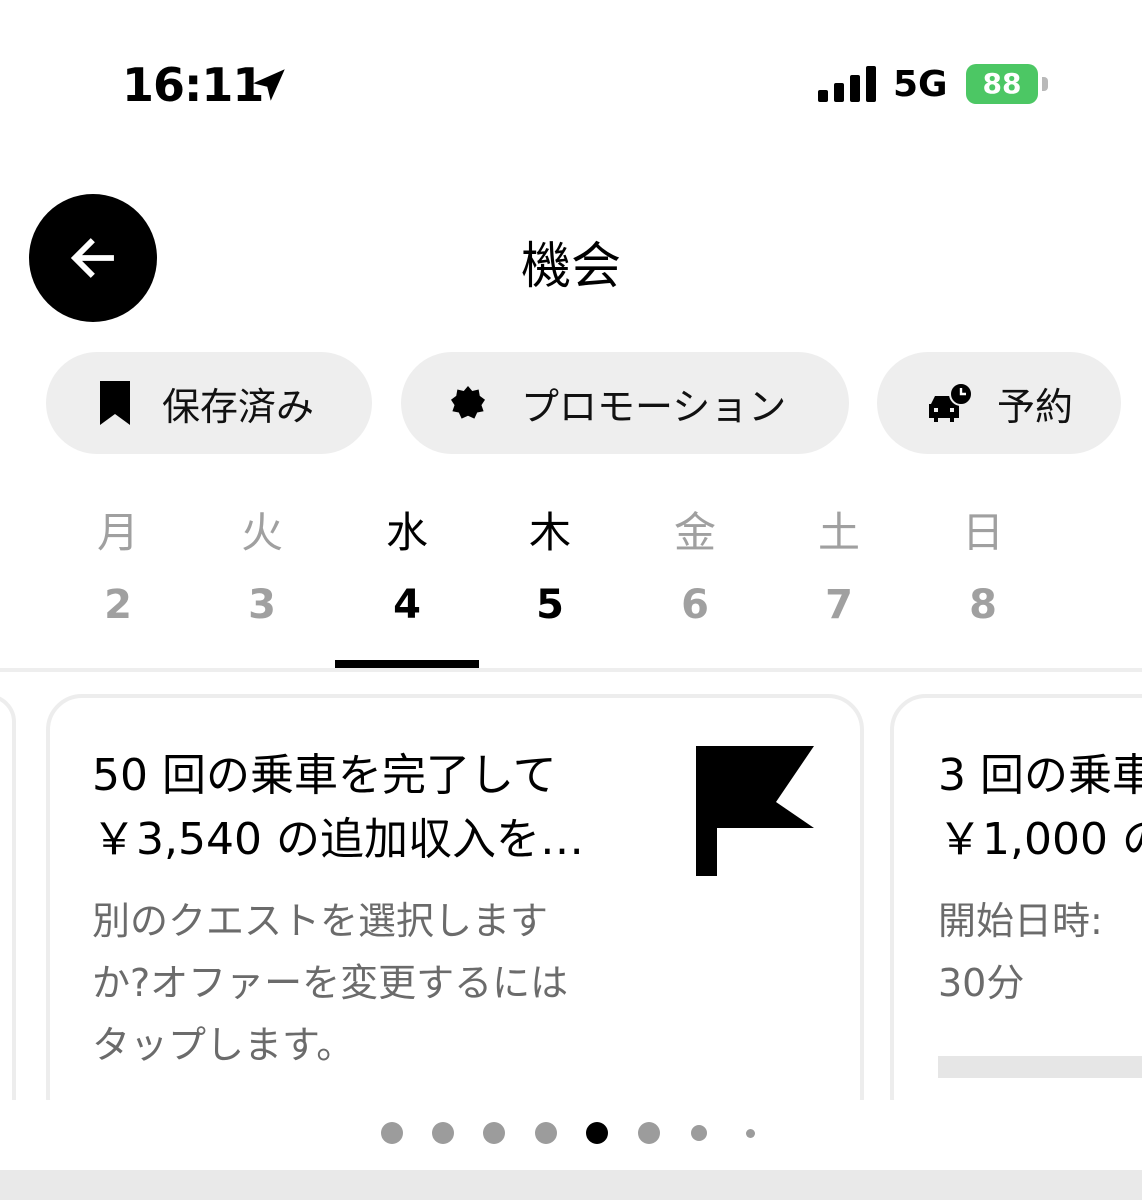  I want to click on reservation-filter-chip: 予約, so click(999, 403).